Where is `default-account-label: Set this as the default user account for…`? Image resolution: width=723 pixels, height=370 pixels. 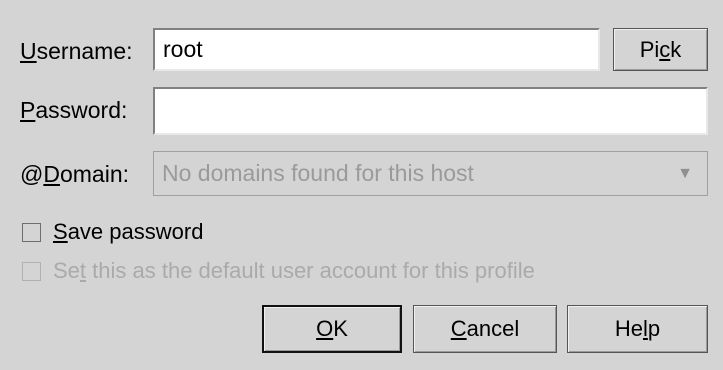 default-account-label: Set this as the default user account for… is located at coordinates (294, 270).